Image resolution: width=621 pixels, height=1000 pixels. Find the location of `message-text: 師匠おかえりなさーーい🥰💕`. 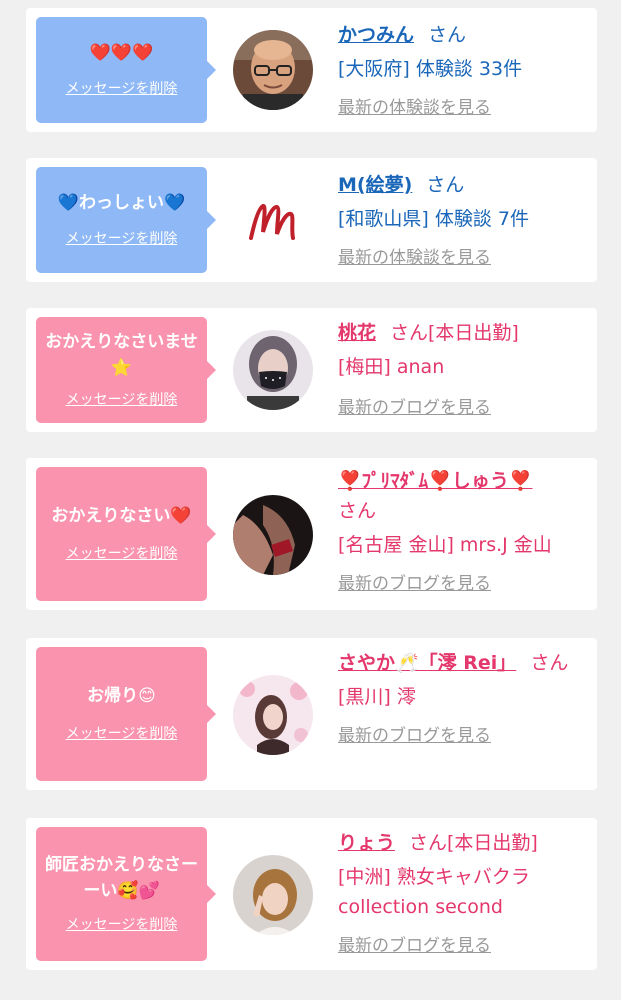

message-text: 師匠おかえりなさーーい🥰💕 is located at coordinates (121, 878).